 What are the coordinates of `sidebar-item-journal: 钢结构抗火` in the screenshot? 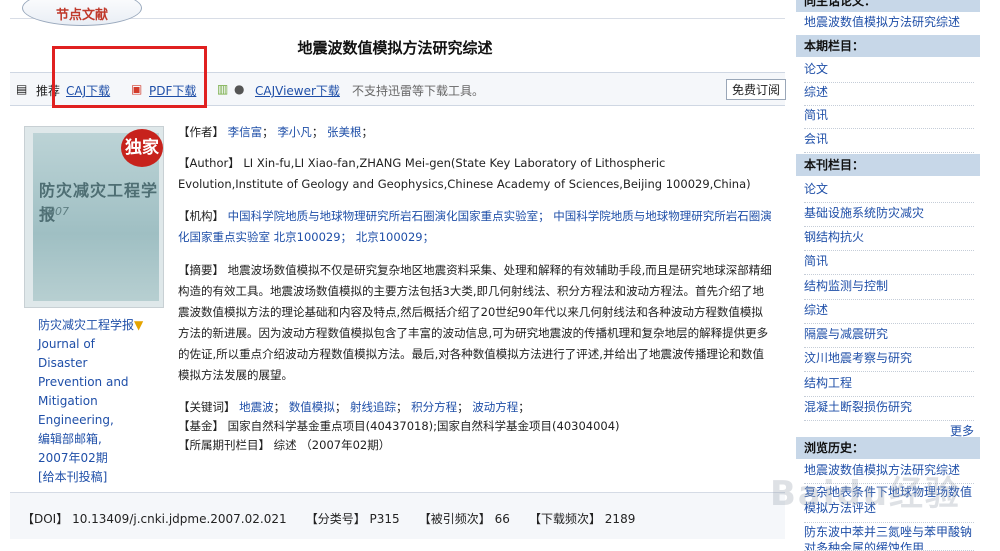 It's located at (889, 239).